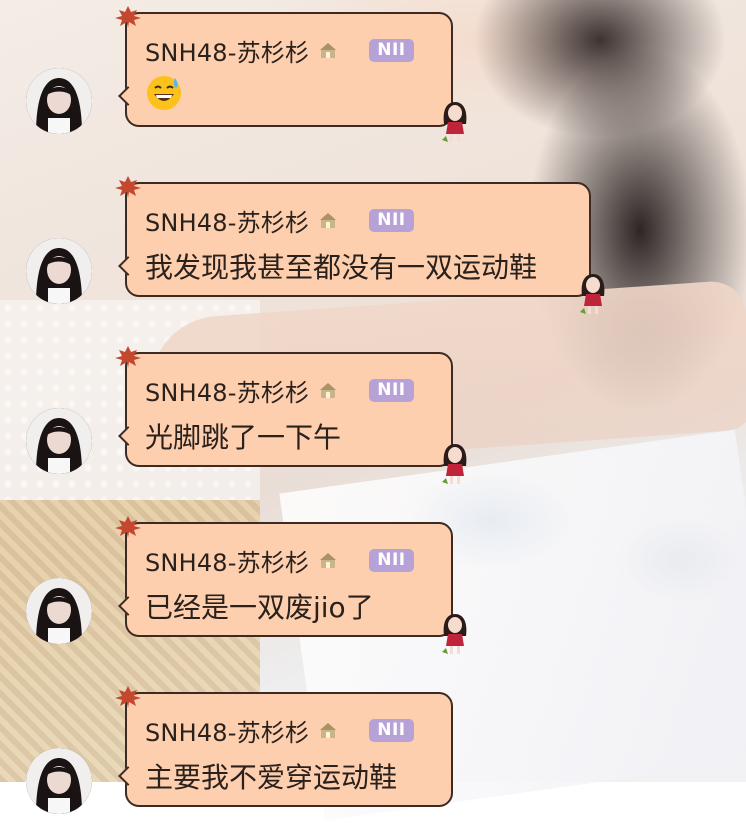  I want to click on message-bubble: SNH48-苏杉杉 NII 光脚跳了一下午, so click(284, 406).